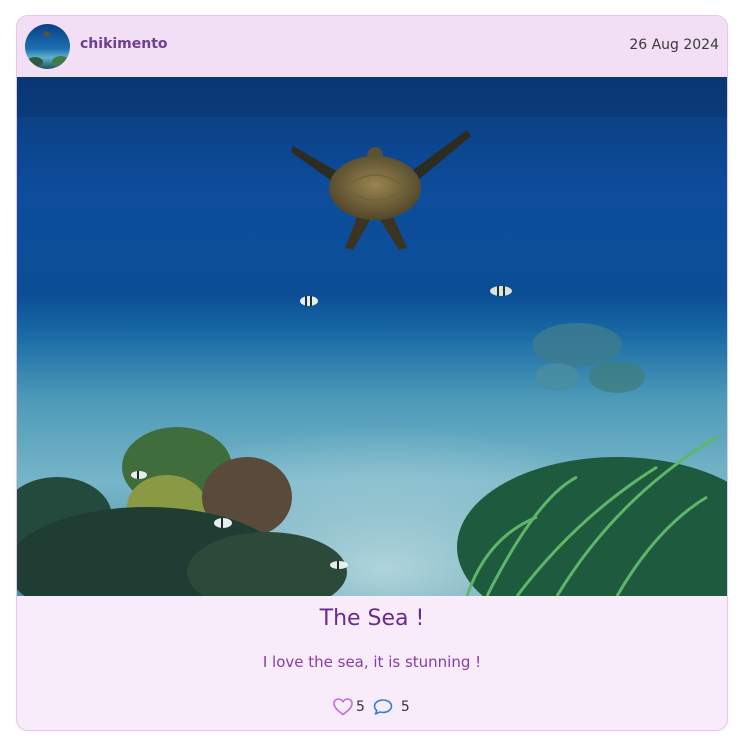 The width and height of the screenshot is (742, 740). Describe the element at coordinates (372, 46) in the screenshot. I see `post-header: chikimento 26 Aug 2024` at that location.